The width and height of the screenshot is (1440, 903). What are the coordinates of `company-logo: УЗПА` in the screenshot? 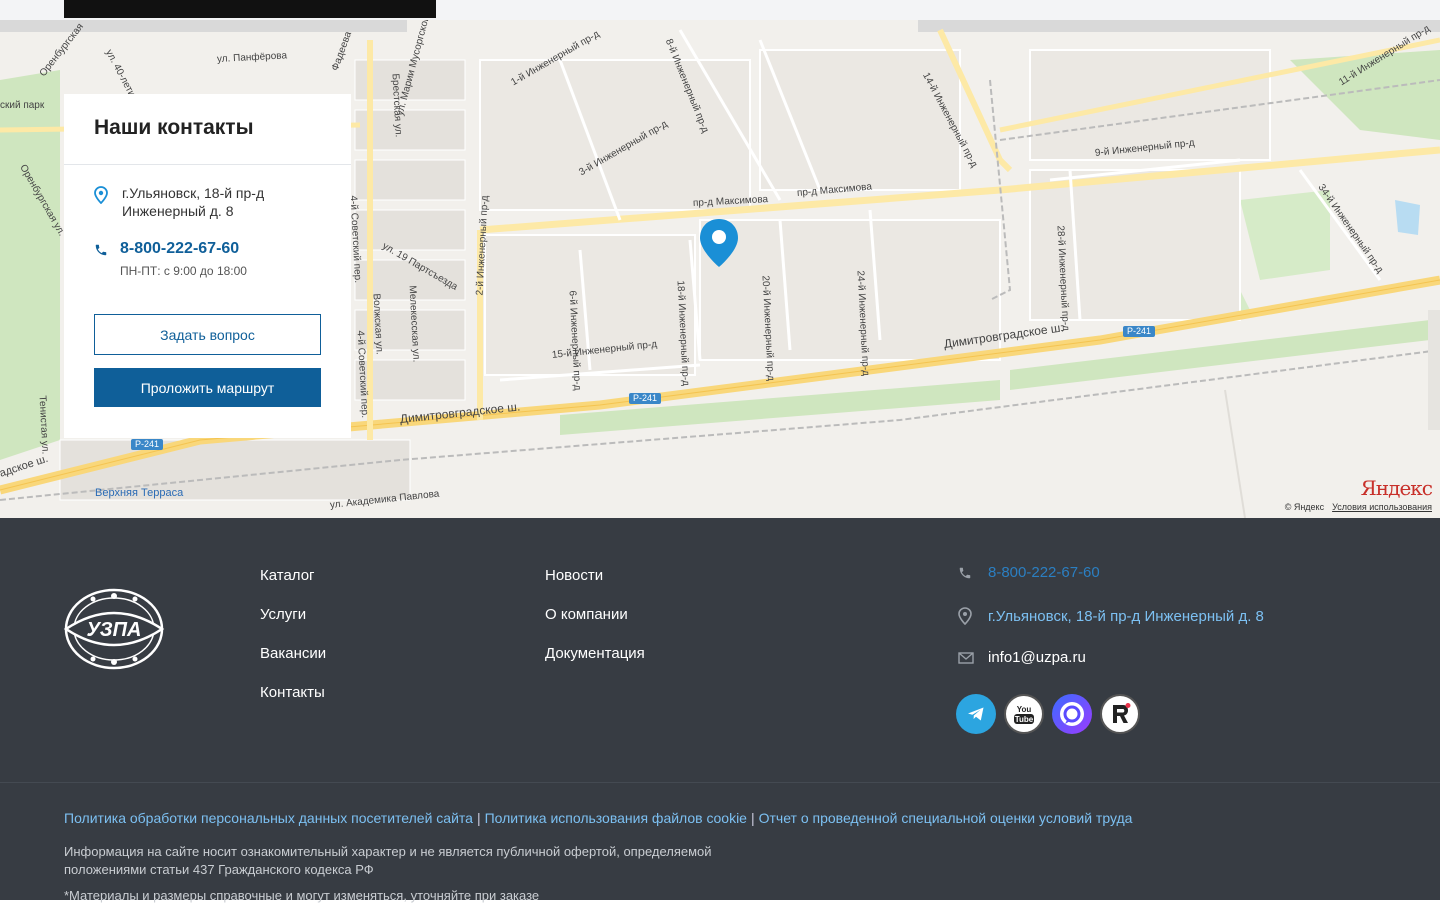 It's located at (114, 629).